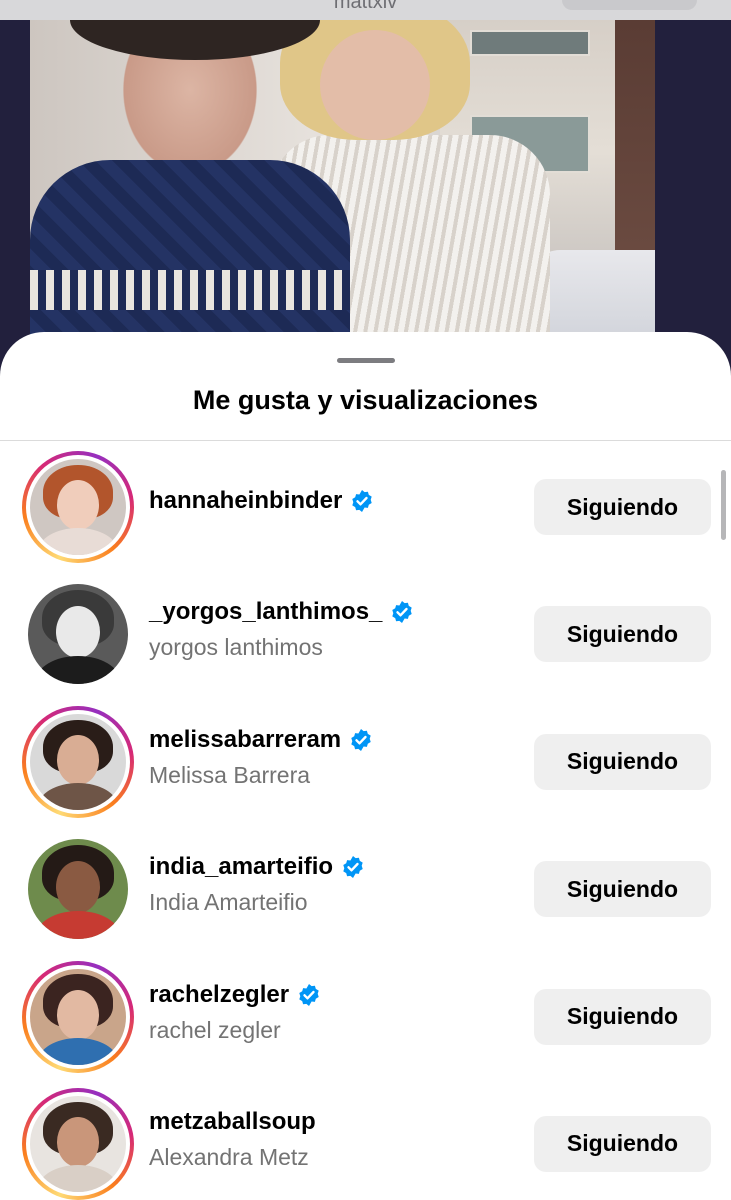  What do you see at coordinates (241, 867) in the screenshot?
I see `username: india_amarteifio` at bounding box center [241, 867].